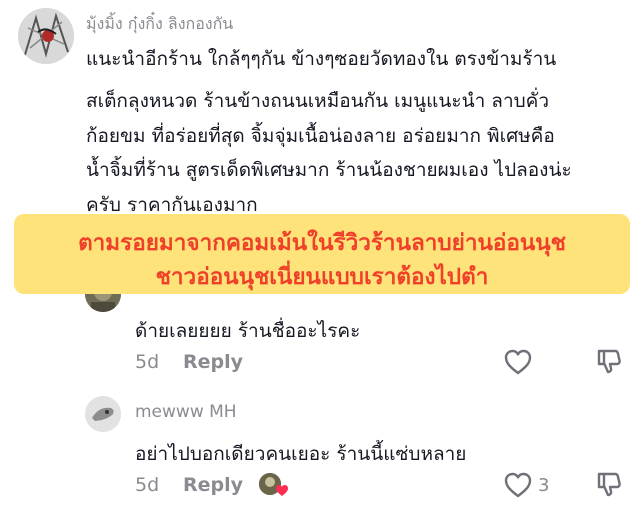 The image size is (640, 516). Describe the element at coordinates (159, 24) in the screenshot. I see `comment-username: มุ้งมิ้ง กุ๋งกิ๋ง ลิงกองกัน` at that location.